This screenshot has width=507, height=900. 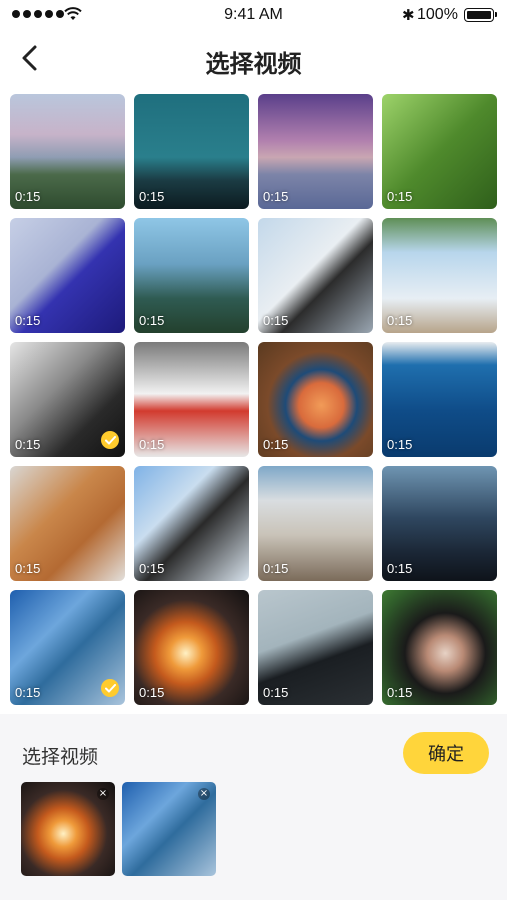 I want to click on confirm-button: 确定, so click(x=446, y=753).